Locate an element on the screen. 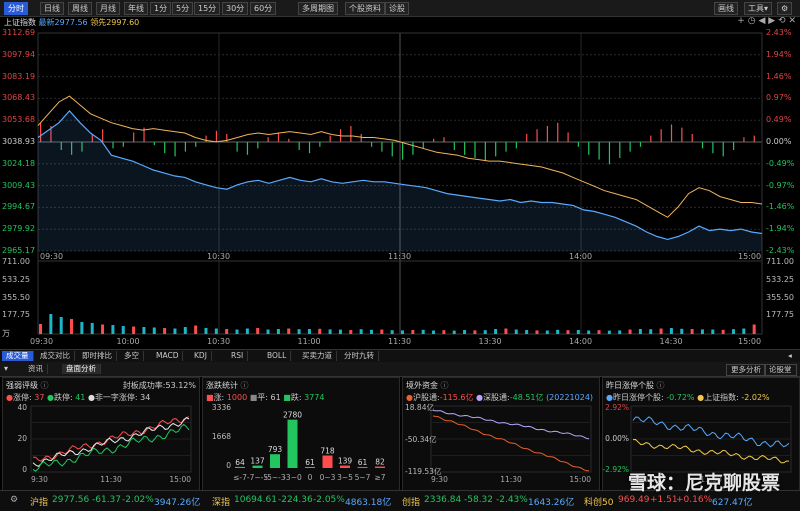  cy-label: 创指 is located at coordinates (411, 501).